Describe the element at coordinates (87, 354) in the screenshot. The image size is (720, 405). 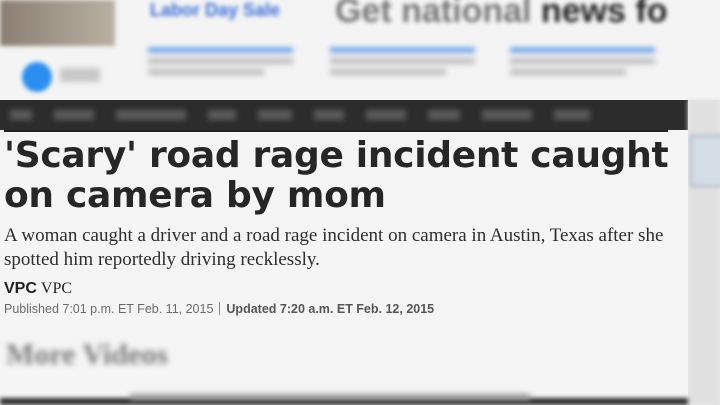
I see `more-videos-heading: More Videos` at that location.